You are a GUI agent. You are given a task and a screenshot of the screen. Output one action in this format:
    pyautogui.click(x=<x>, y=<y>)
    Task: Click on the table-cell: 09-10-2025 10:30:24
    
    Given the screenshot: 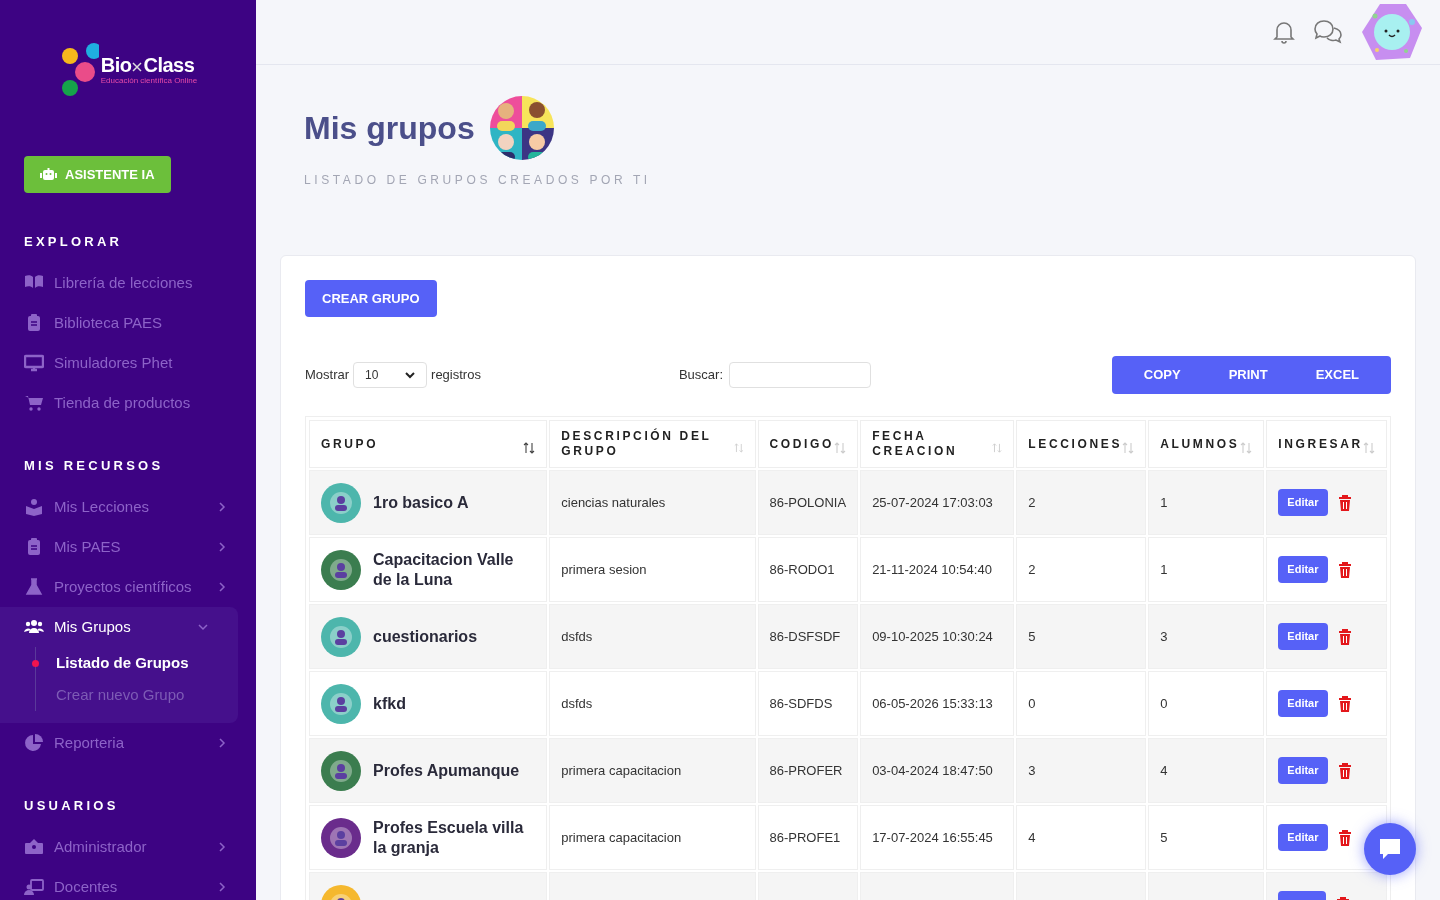 What is the action you would take?
    pyautogui.click(x=932, y=636)
    